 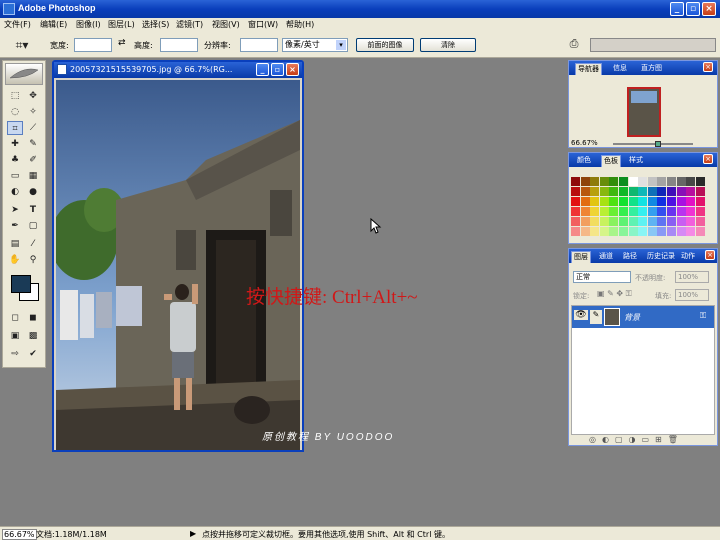 I want to click on menu-view: 视图(V), so click(x=226, y=24).